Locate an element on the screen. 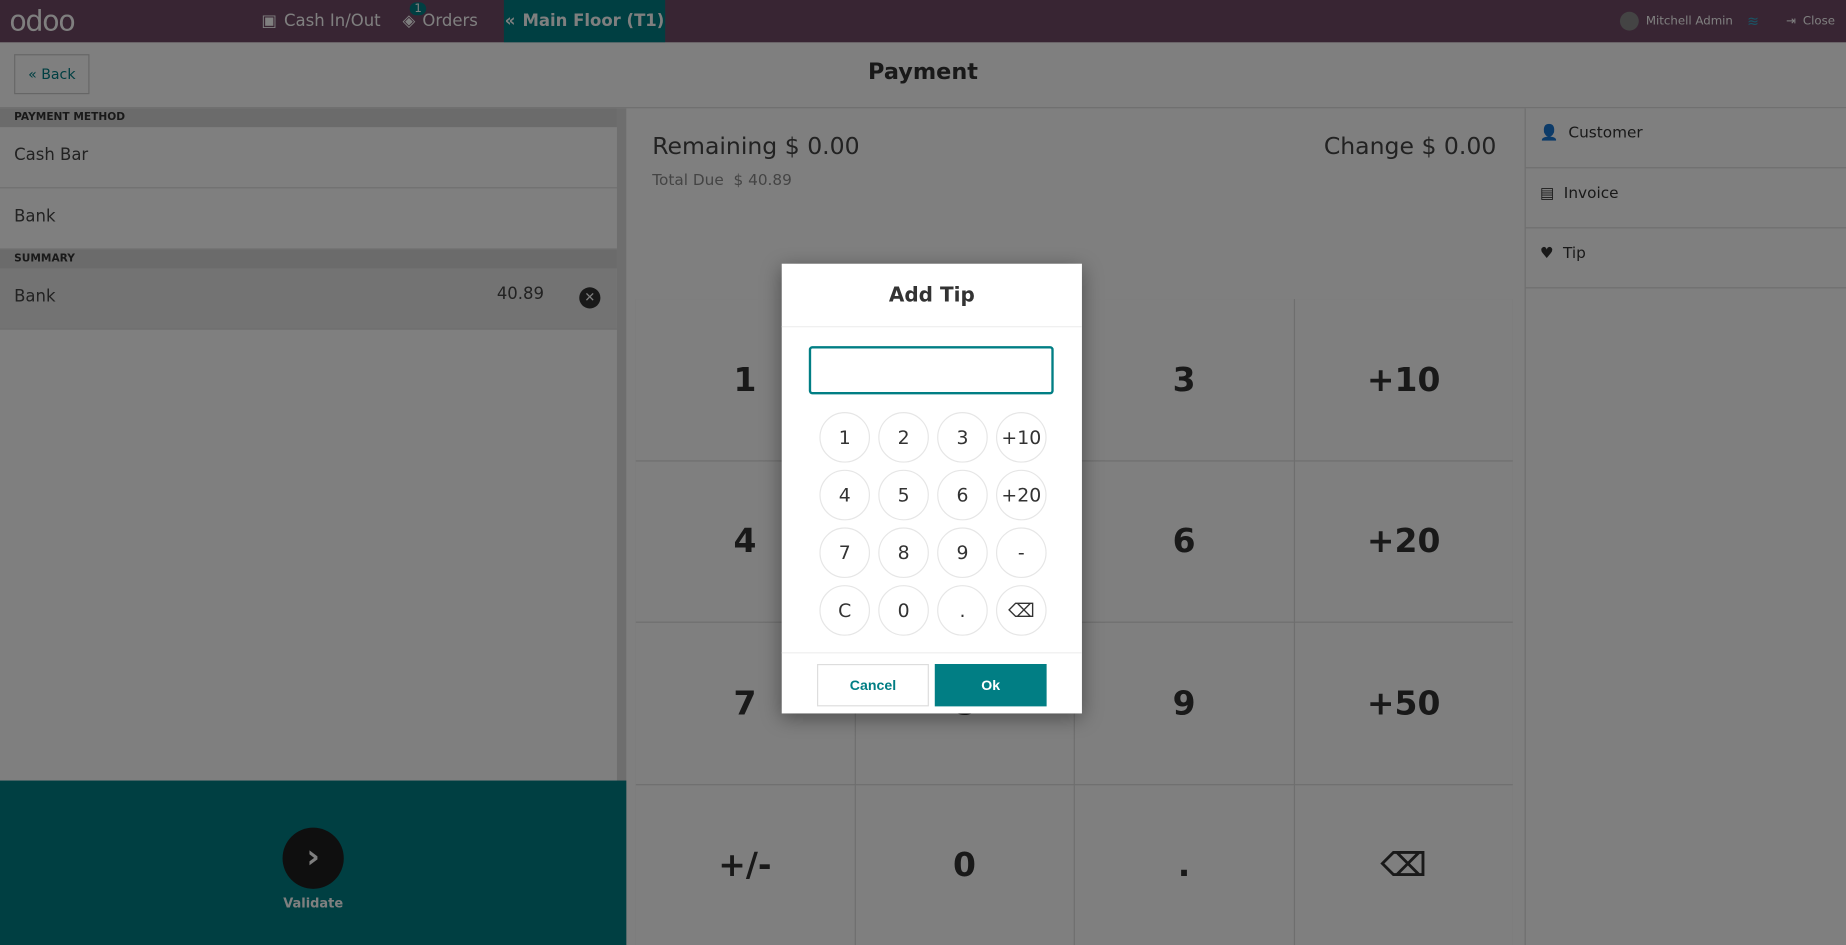  key-1: 2 is located at coordinates (903, 437).